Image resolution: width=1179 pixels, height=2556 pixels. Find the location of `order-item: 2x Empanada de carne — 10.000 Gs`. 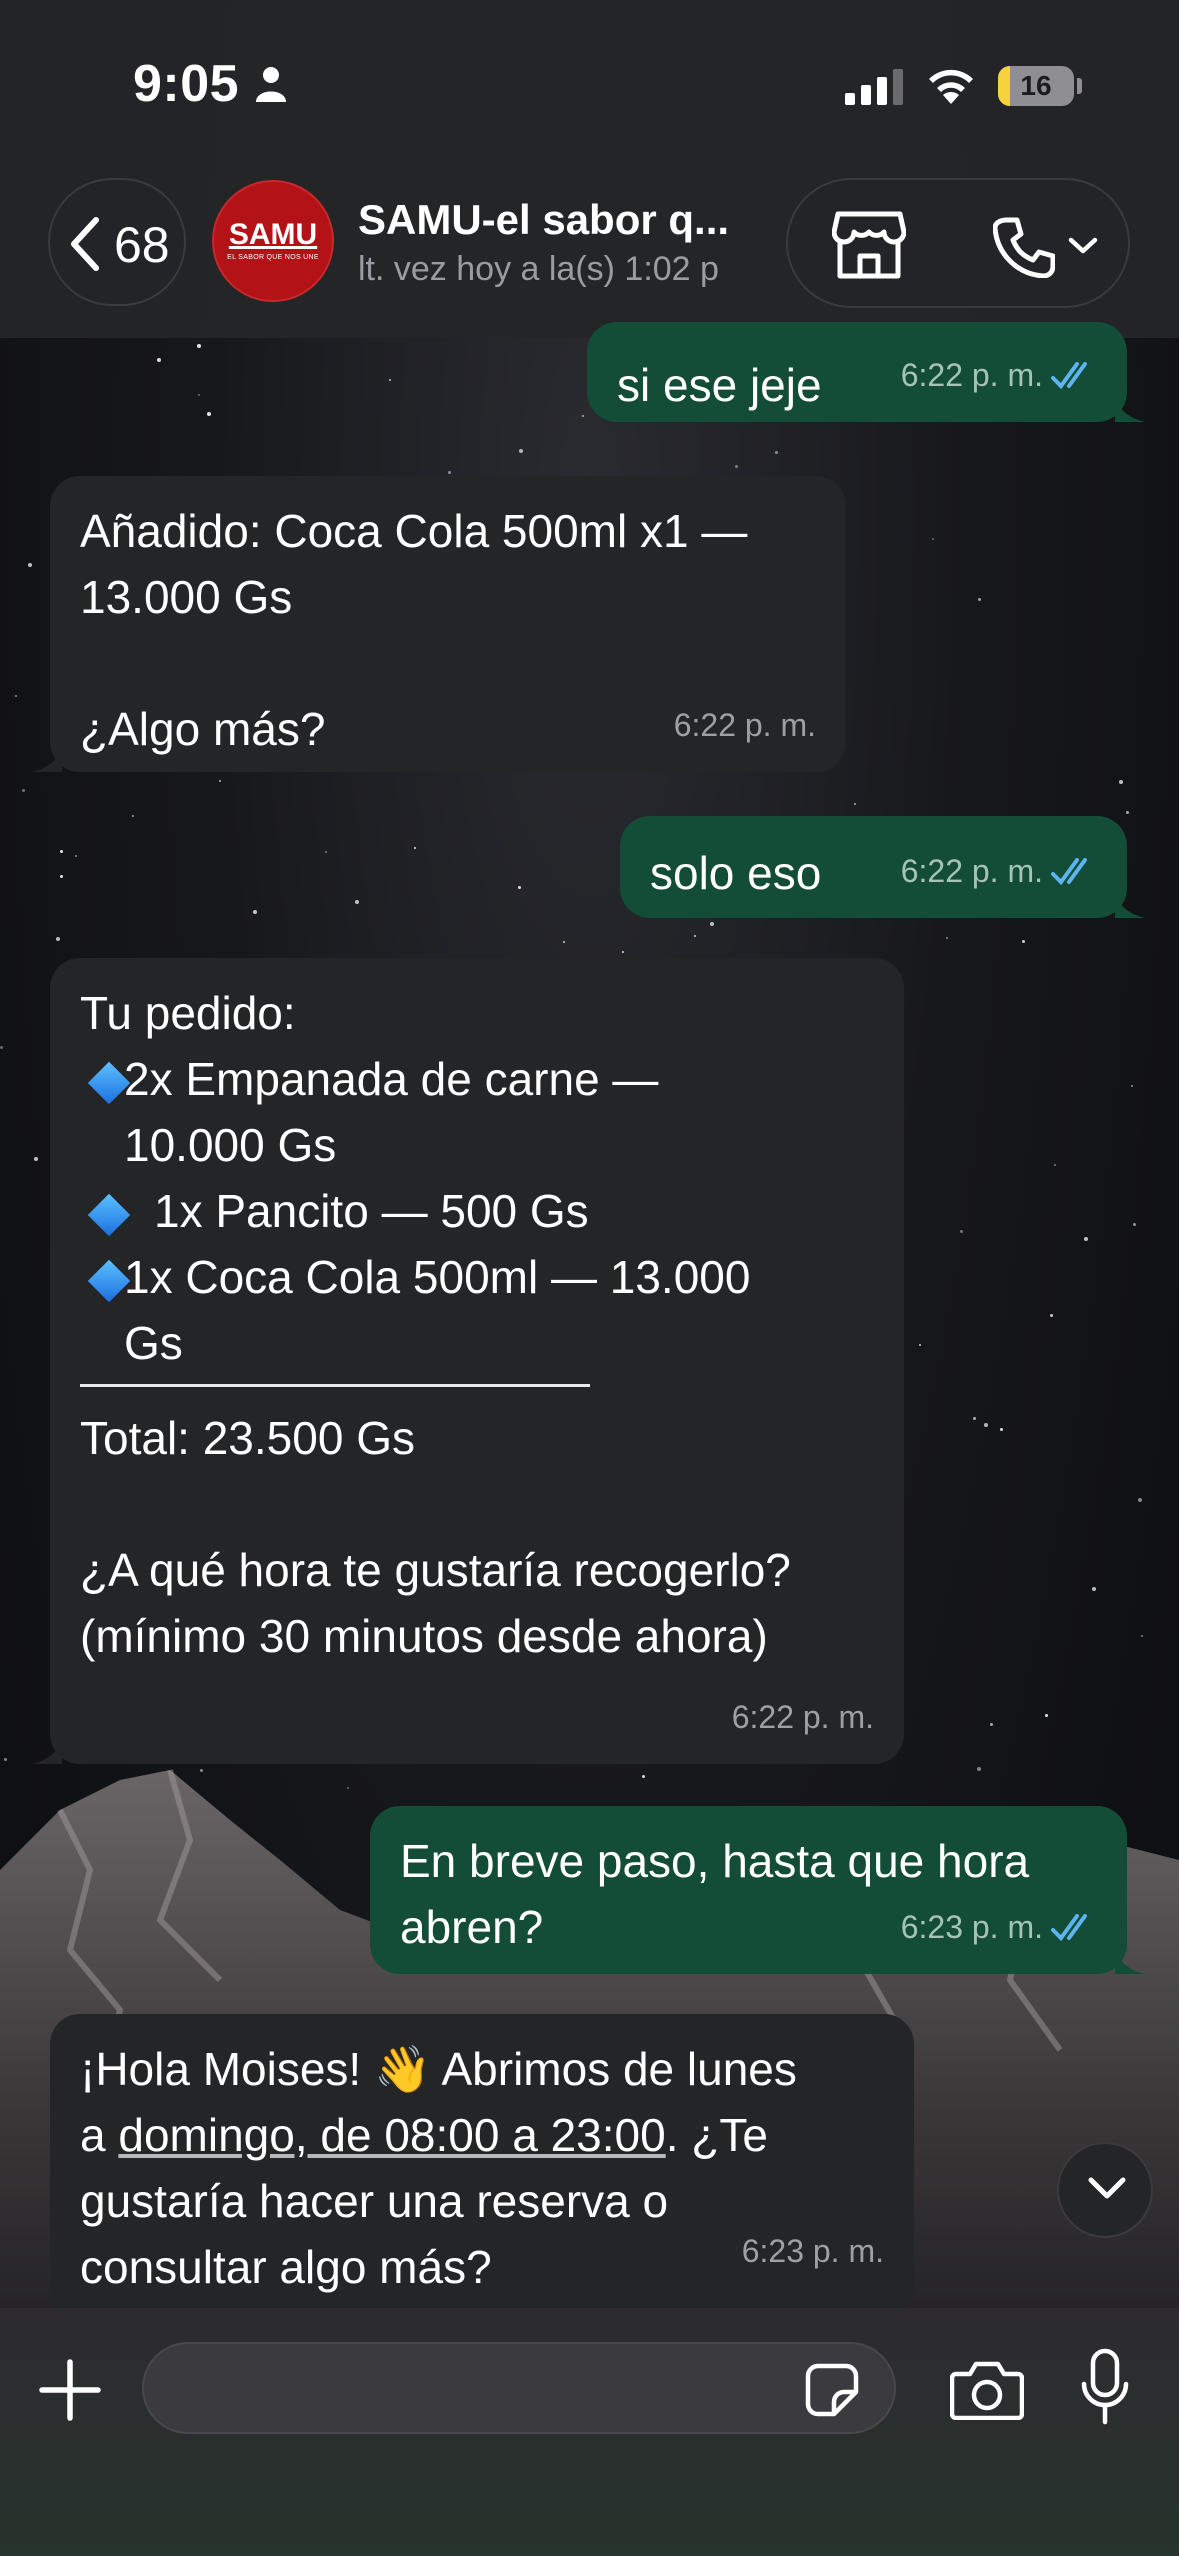

order-item: 2x Empanada de carne — 10.000 Gs is located at coordinates (492, 1112).